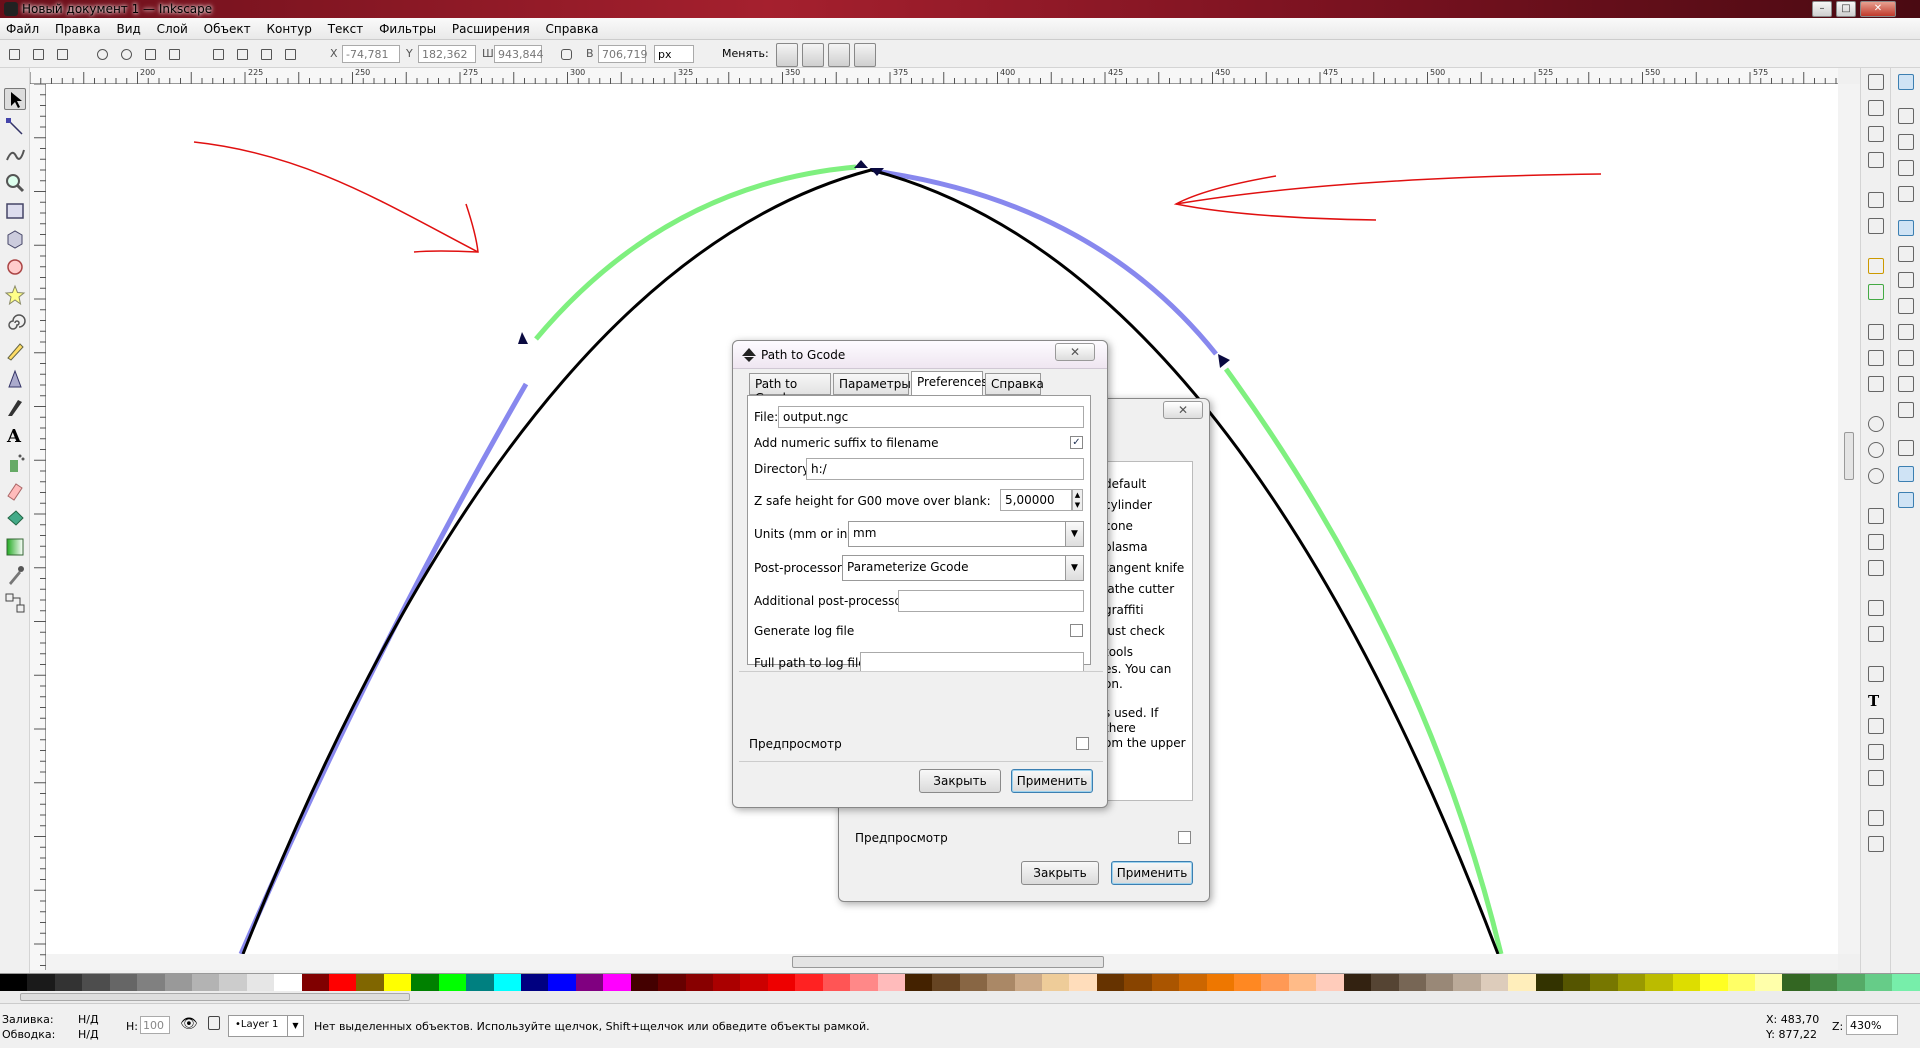 The height and width of the screenshot is (1048, 1920). What do you see at coordinates (15, 239) in the screenshot?
I see `3d-box-tool-icon` at bounding box center [15, 239].